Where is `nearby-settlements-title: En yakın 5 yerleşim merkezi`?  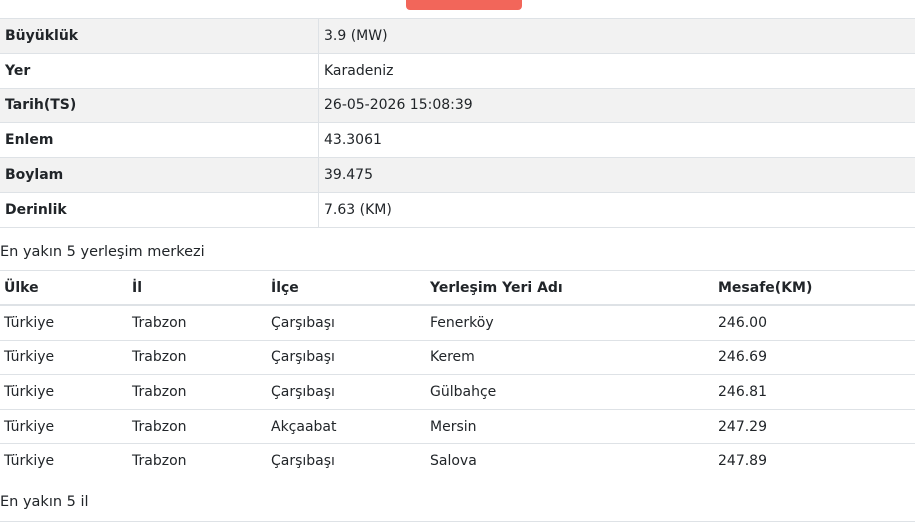 nearby-settlements-title: En yakın 5 yerleşim merkezi is located at coordinates (102, 252).